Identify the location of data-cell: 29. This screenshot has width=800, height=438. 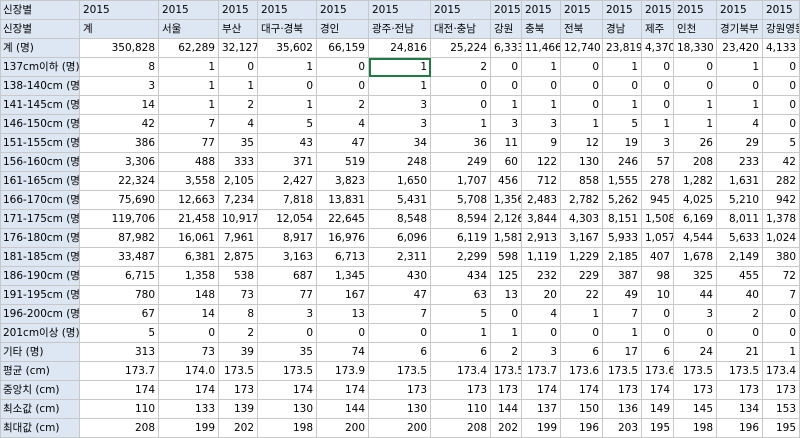
(739, 143).